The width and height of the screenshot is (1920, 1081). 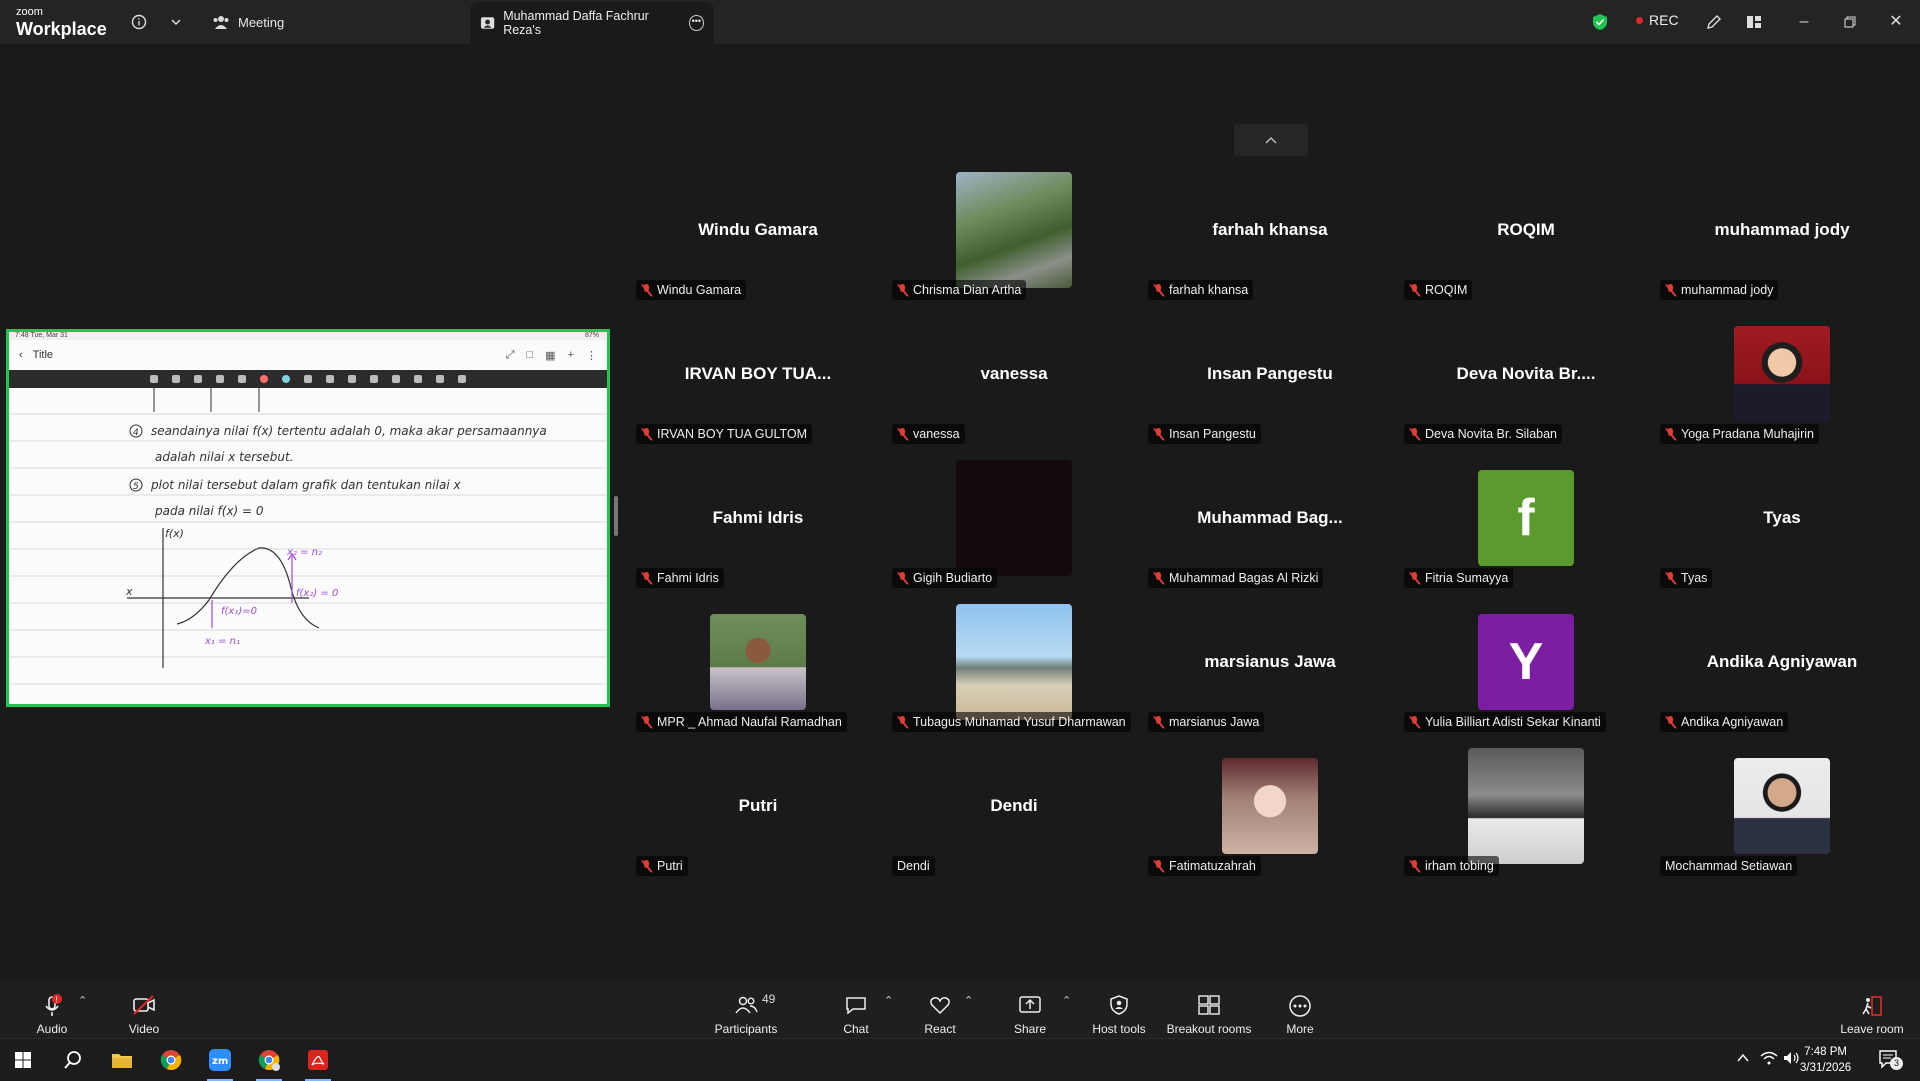 I want to click on notes-header: ‹ Title ⤢ □ ▦ + ⋮, so click(x=308, y=355).